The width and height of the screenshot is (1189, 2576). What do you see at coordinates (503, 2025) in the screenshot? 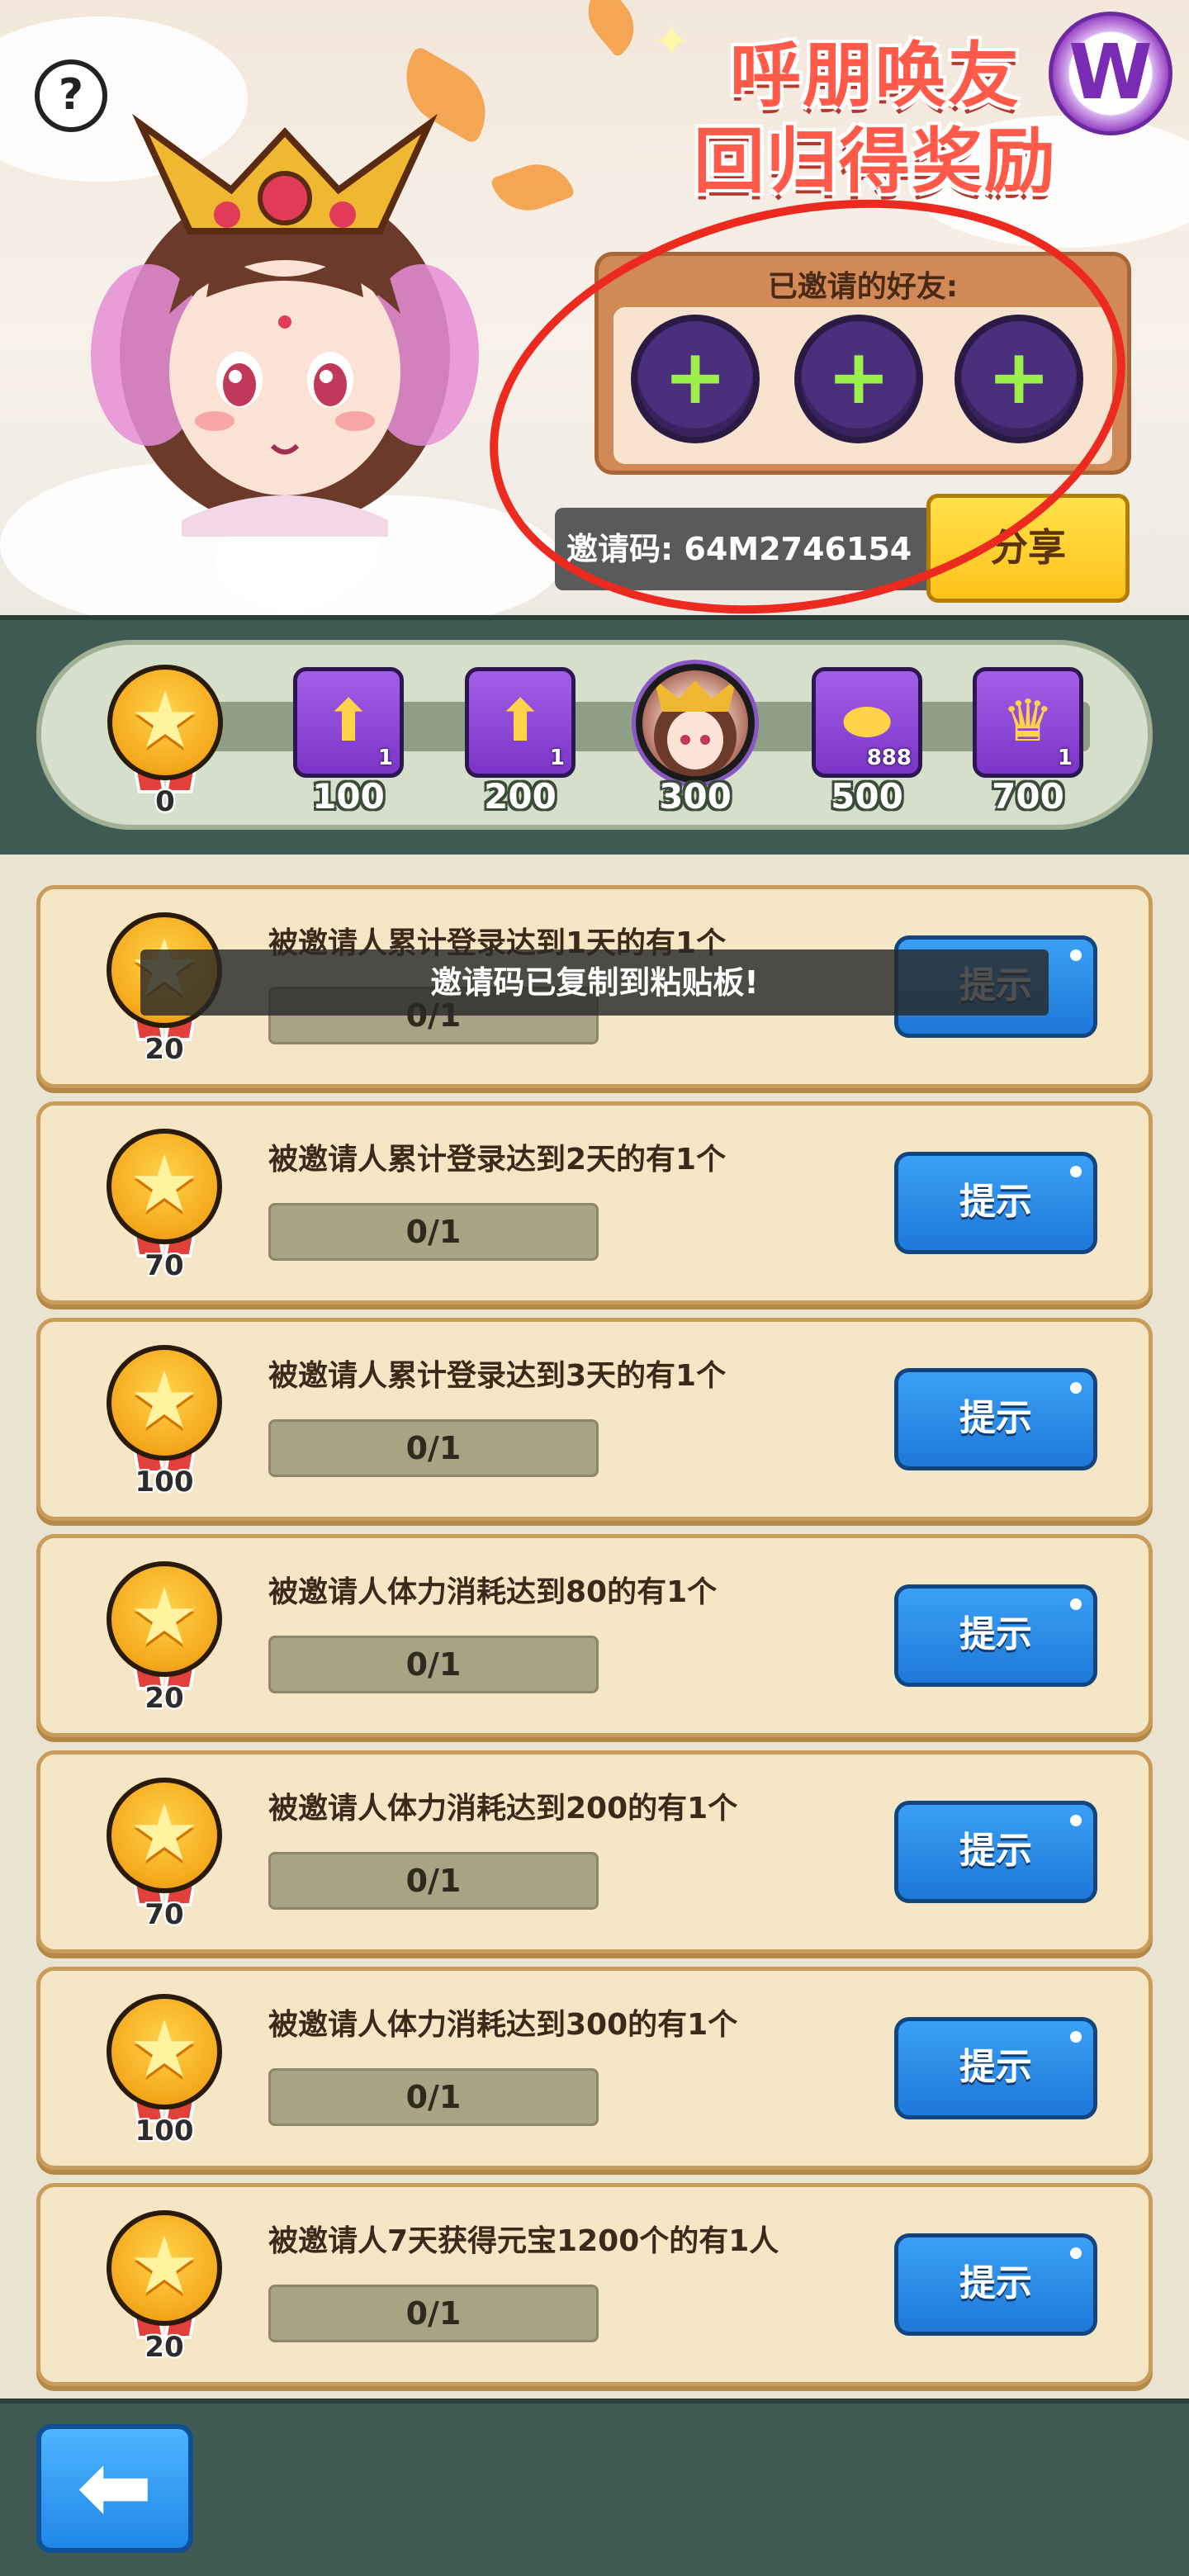
I see `task-description: 被邀请人体力消耗达到300的有1个` at bounding box center [503, 2025].